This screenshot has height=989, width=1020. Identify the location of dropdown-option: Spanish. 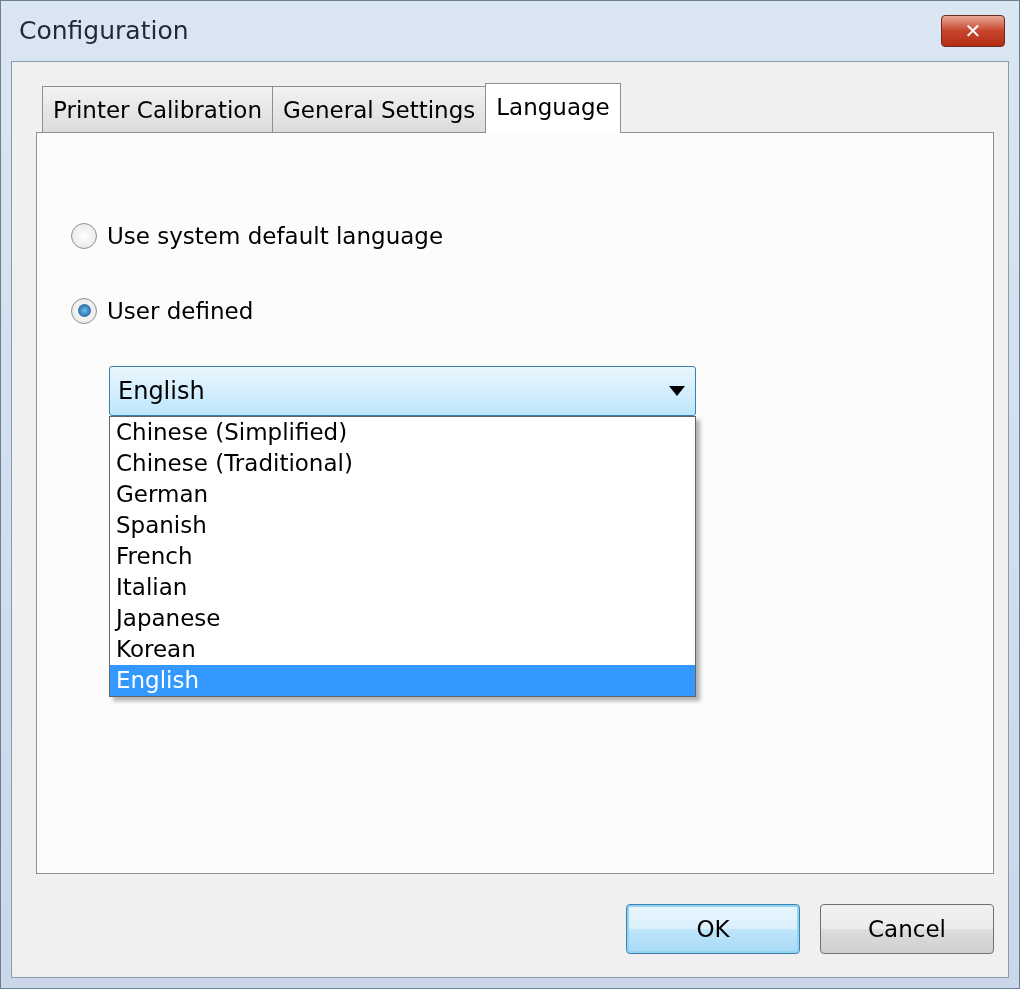
(402, 525).